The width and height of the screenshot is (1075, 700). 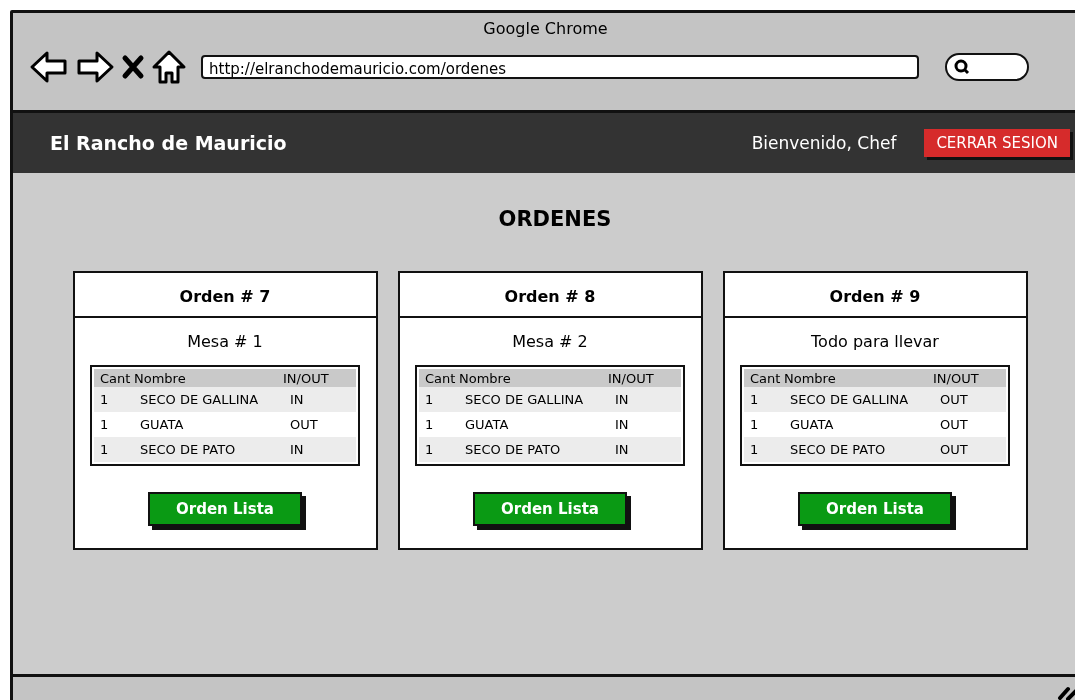 I want to click on greeting-text: Bienvenido, Chef, so click(x=824, y=143).